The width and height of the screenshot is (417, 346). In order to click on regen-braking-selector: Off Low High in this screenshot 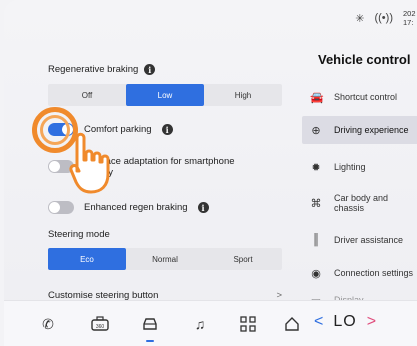, I will do `click(165, 95)`.